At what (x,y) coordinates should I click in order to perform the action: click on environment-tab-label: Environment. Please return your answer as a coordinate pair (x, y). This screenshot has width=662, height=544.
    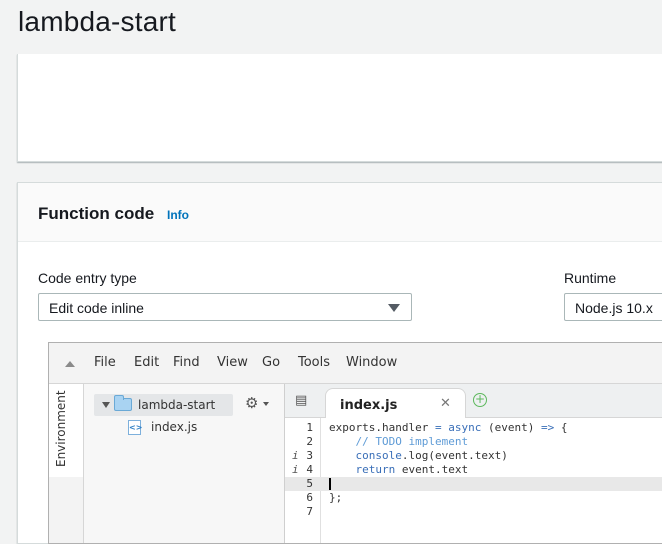
    Looking at the image, I should click on (61, 428).